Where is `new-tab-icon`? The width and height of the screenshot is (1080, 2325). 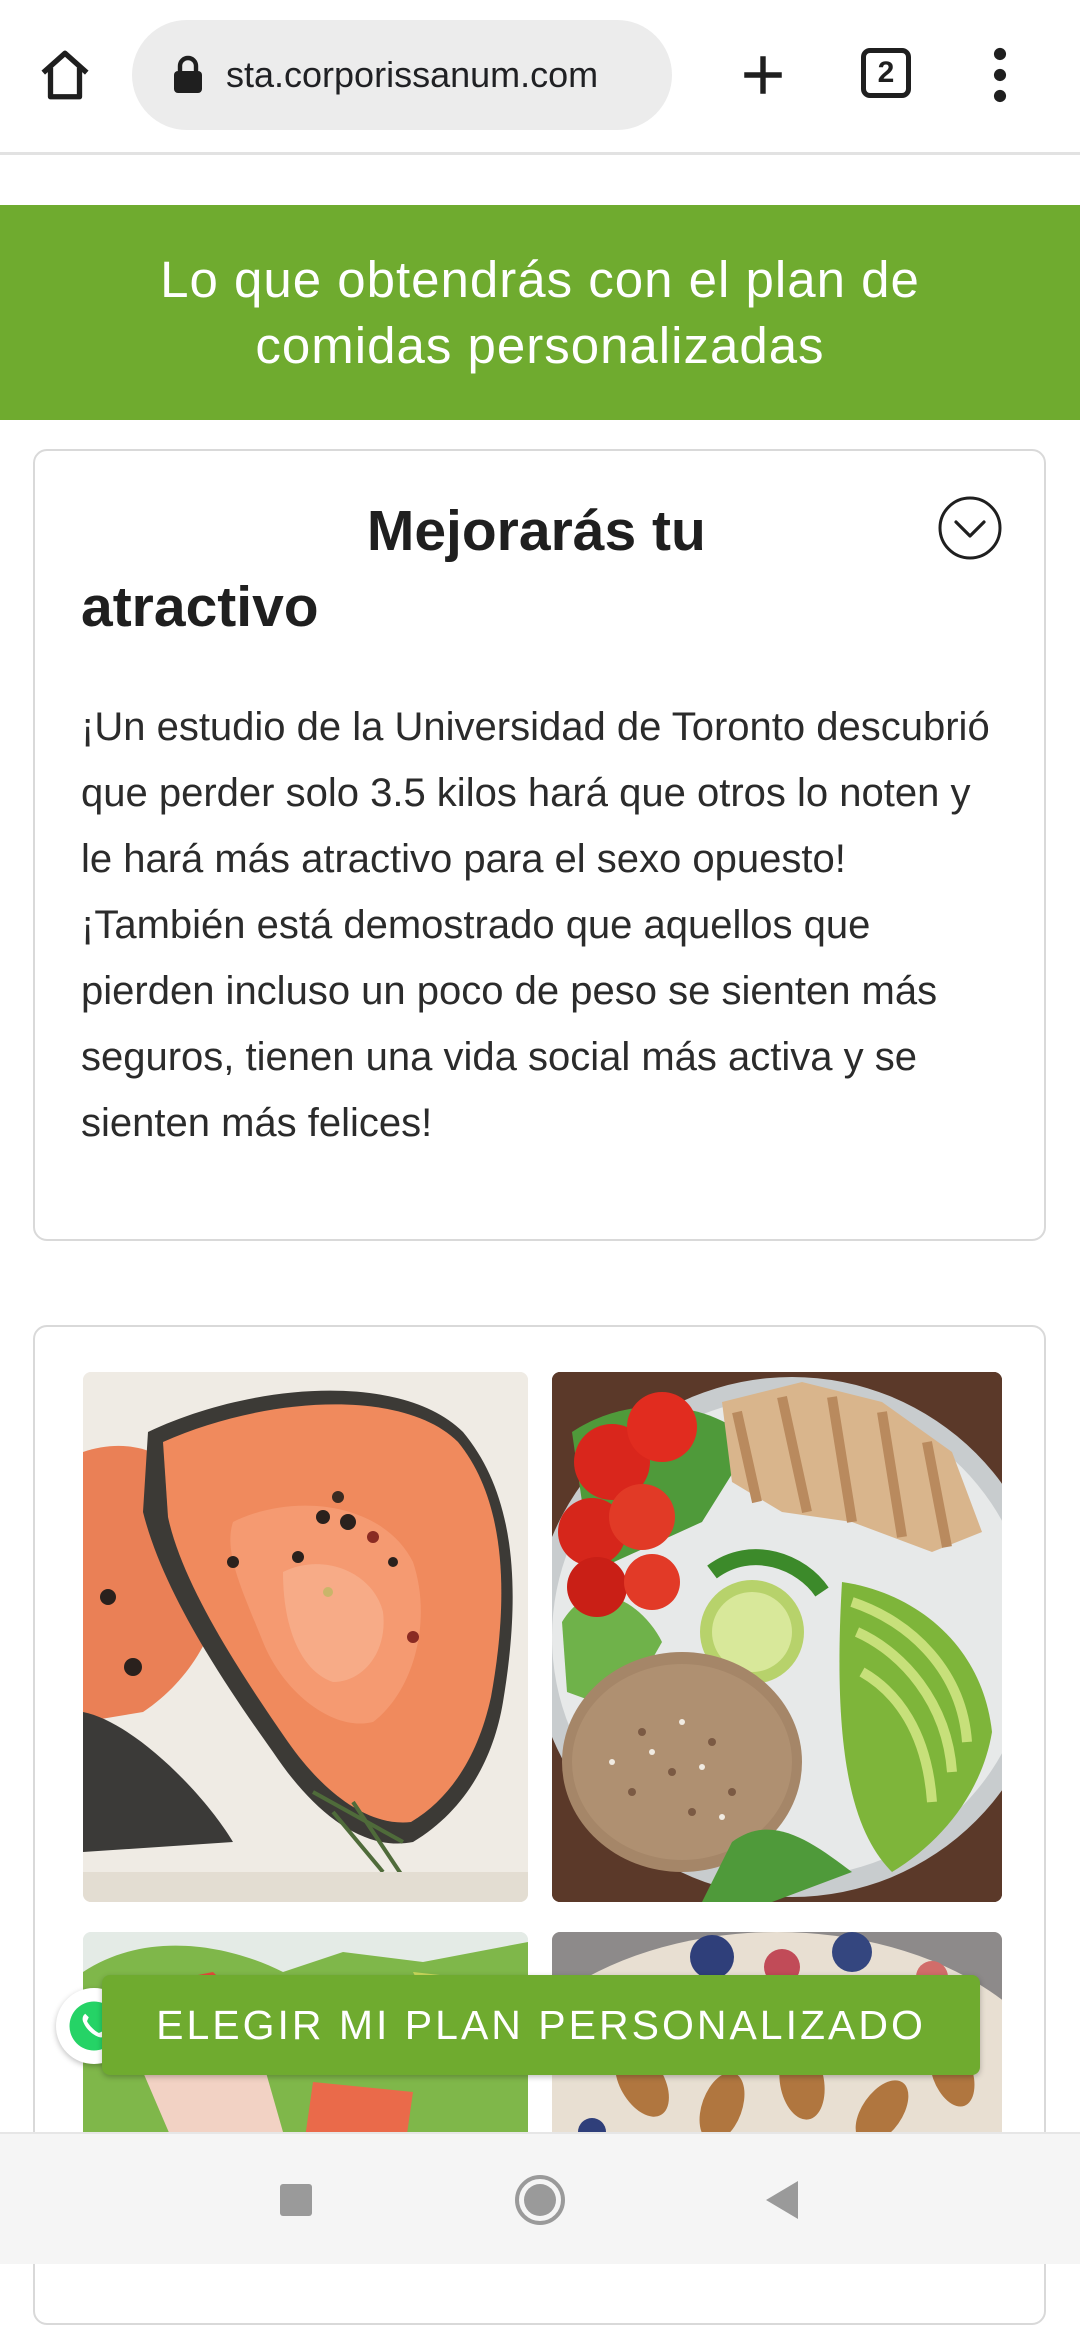
new-tab-icon is located at coordinates (763, 75).